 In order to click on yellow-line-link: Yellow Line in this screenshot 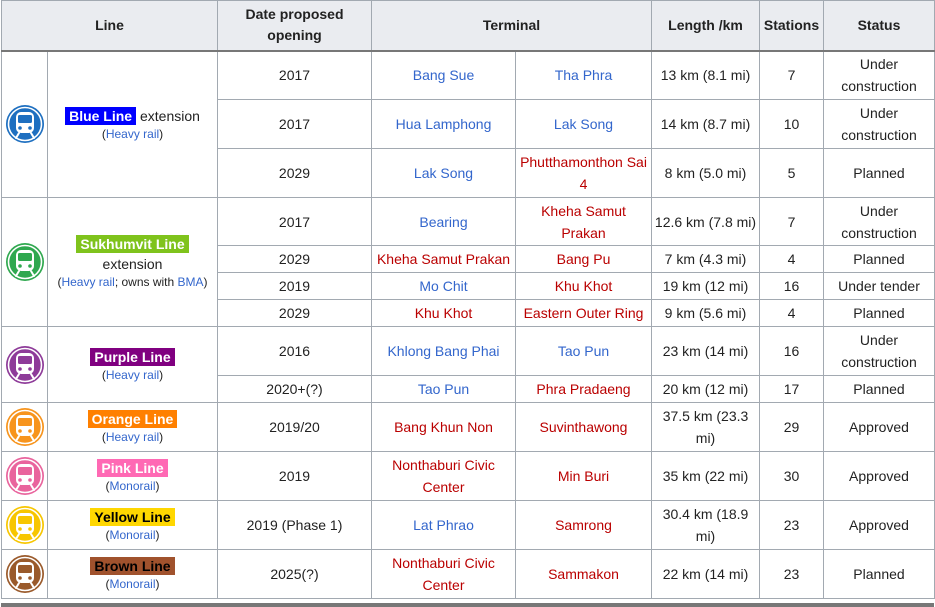, I will do `click(132, 517)`.